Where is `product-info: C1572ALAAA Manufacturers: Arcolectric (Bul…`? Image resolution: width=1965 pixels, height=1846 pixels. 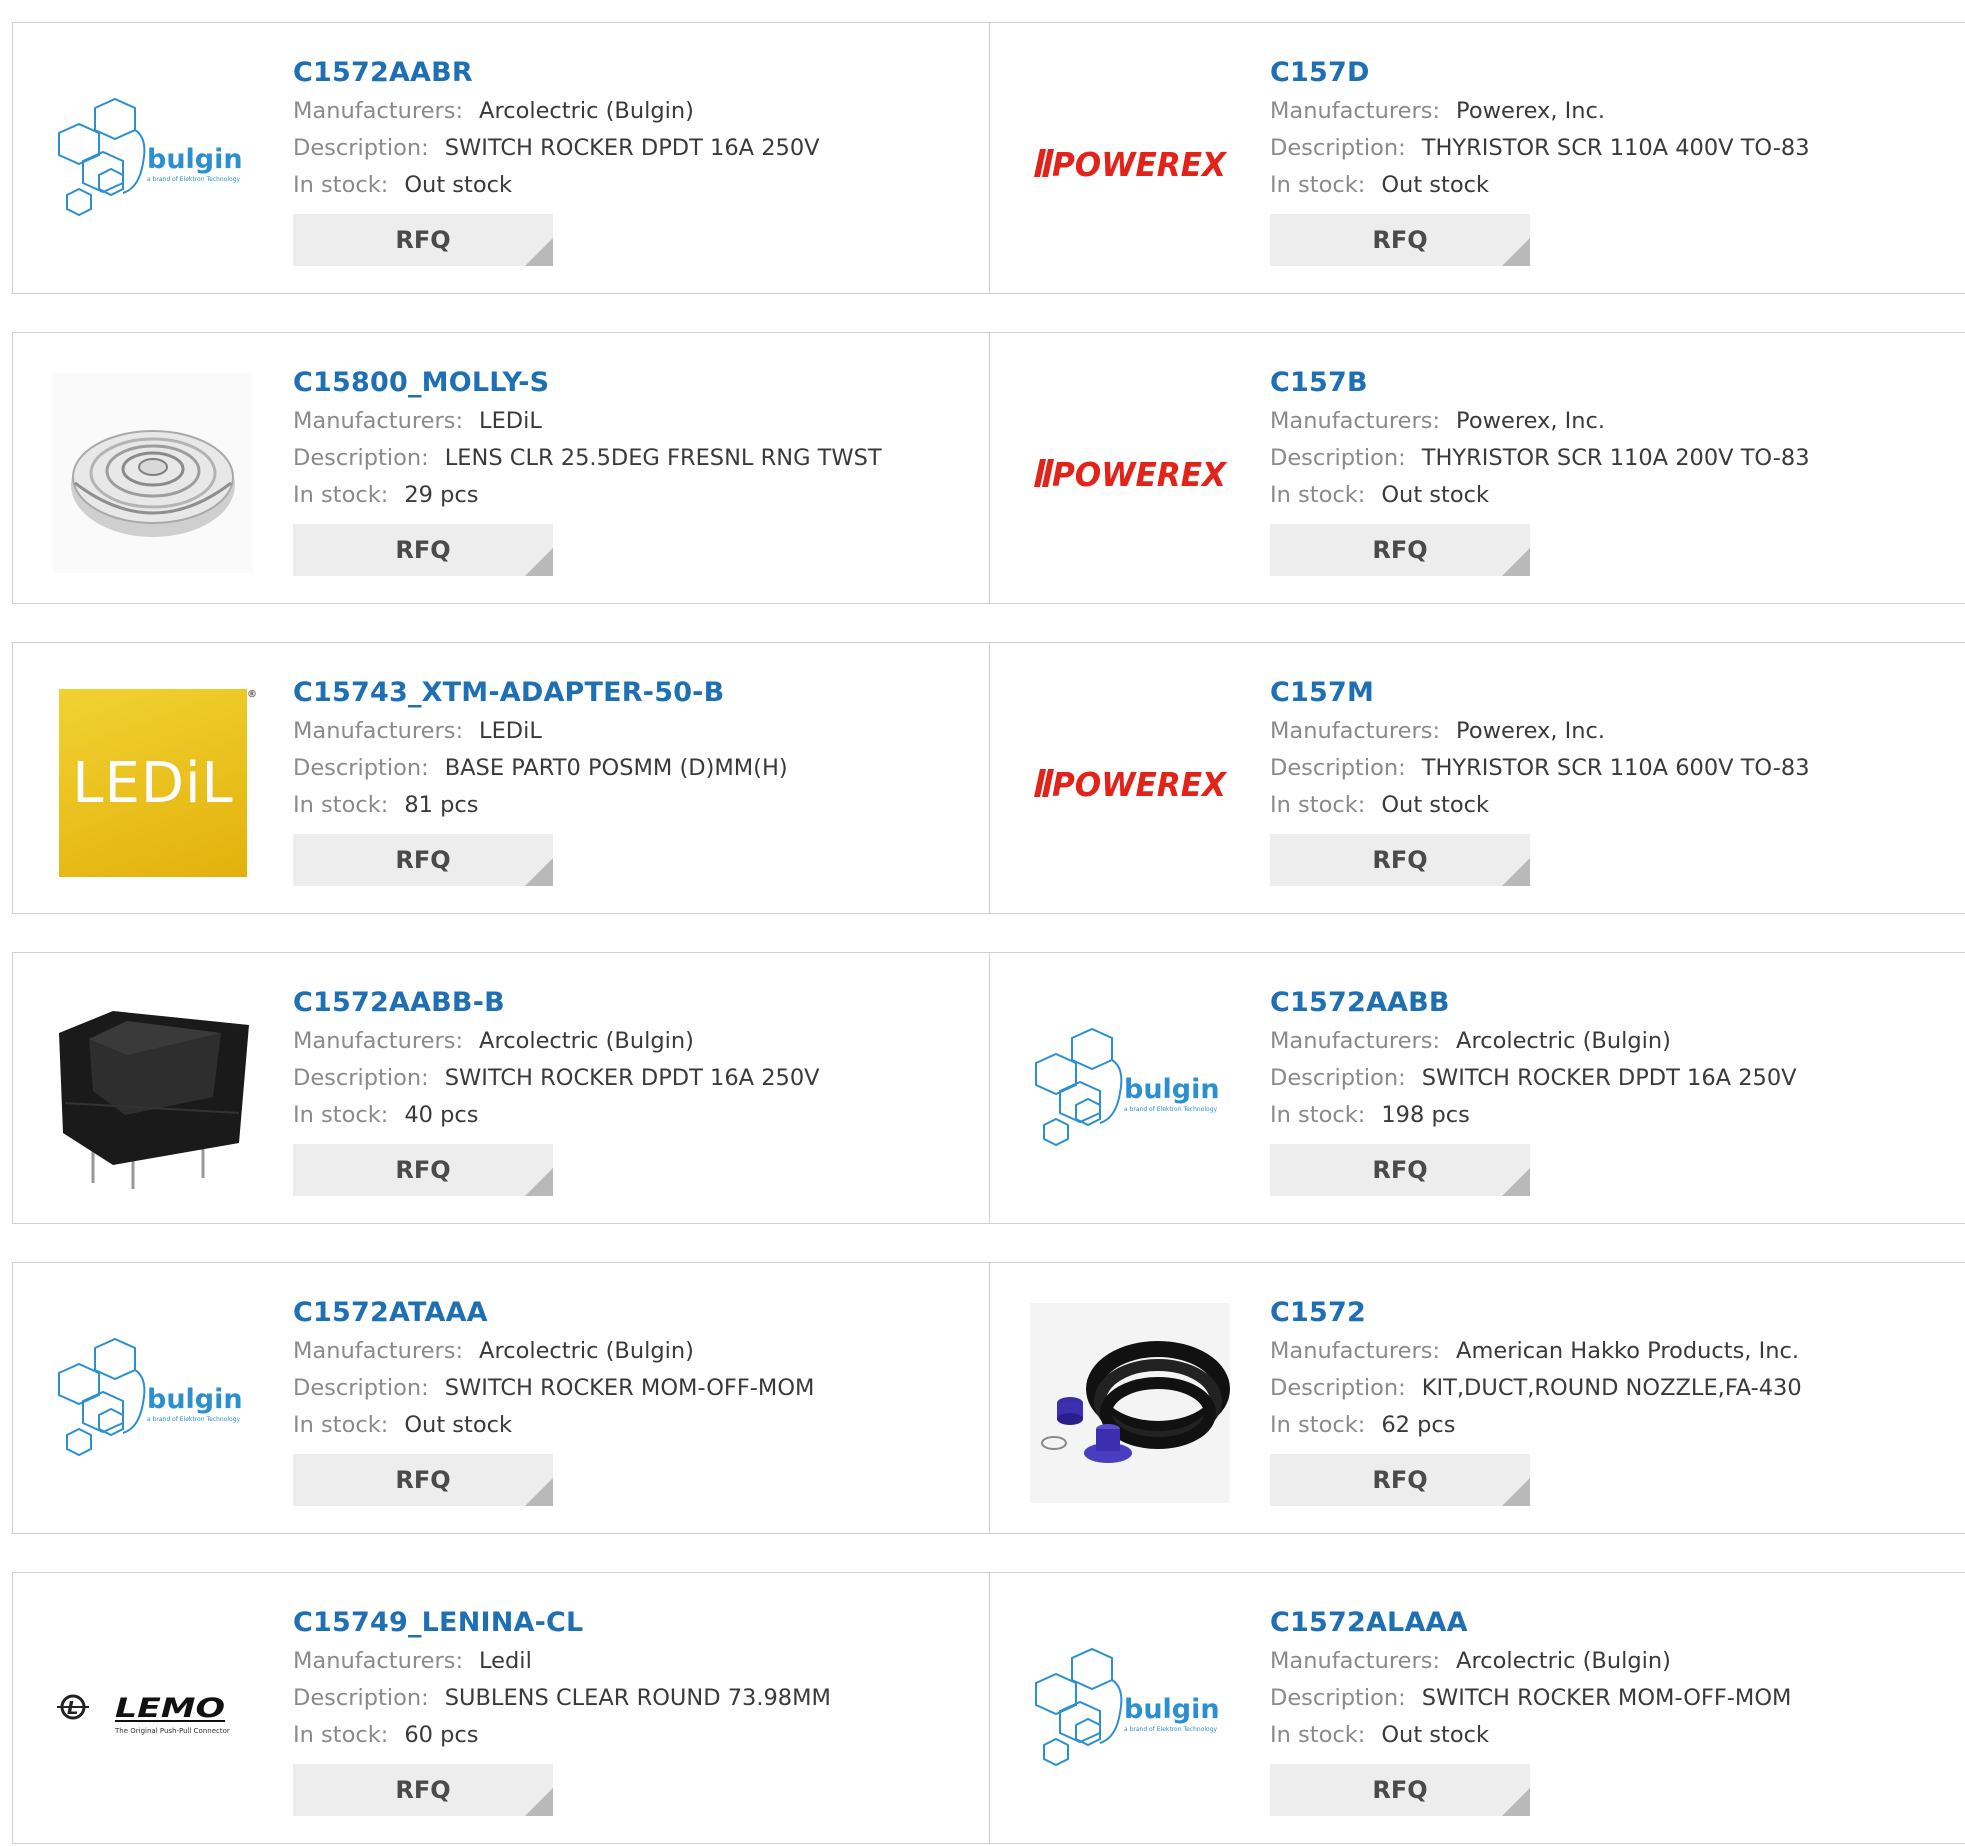 product-info: C1572ALAAA Manufacturers: Arcolectric (Bul… is located at coordinates (1530, 1709).